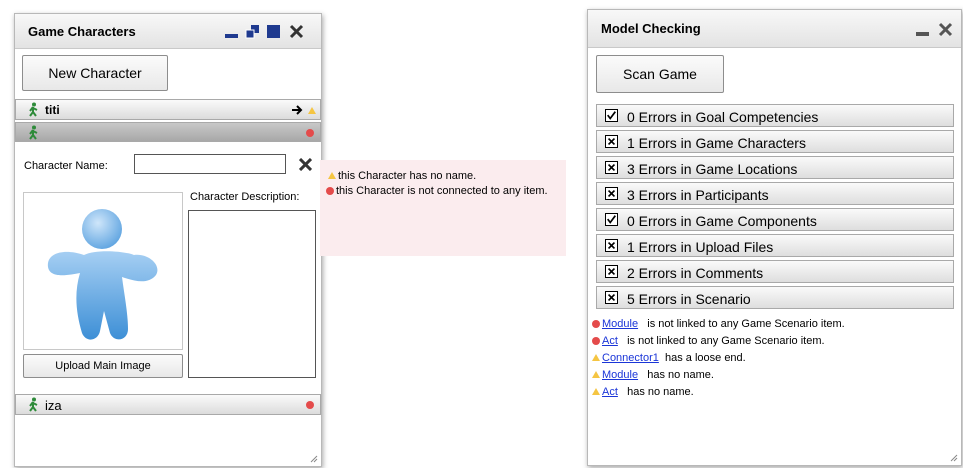 The height and width of the screenshot is (468, 963). Describe the element at coordinates (168, 109) in the screenshot. I see `character-row-titi: titi` at that location.